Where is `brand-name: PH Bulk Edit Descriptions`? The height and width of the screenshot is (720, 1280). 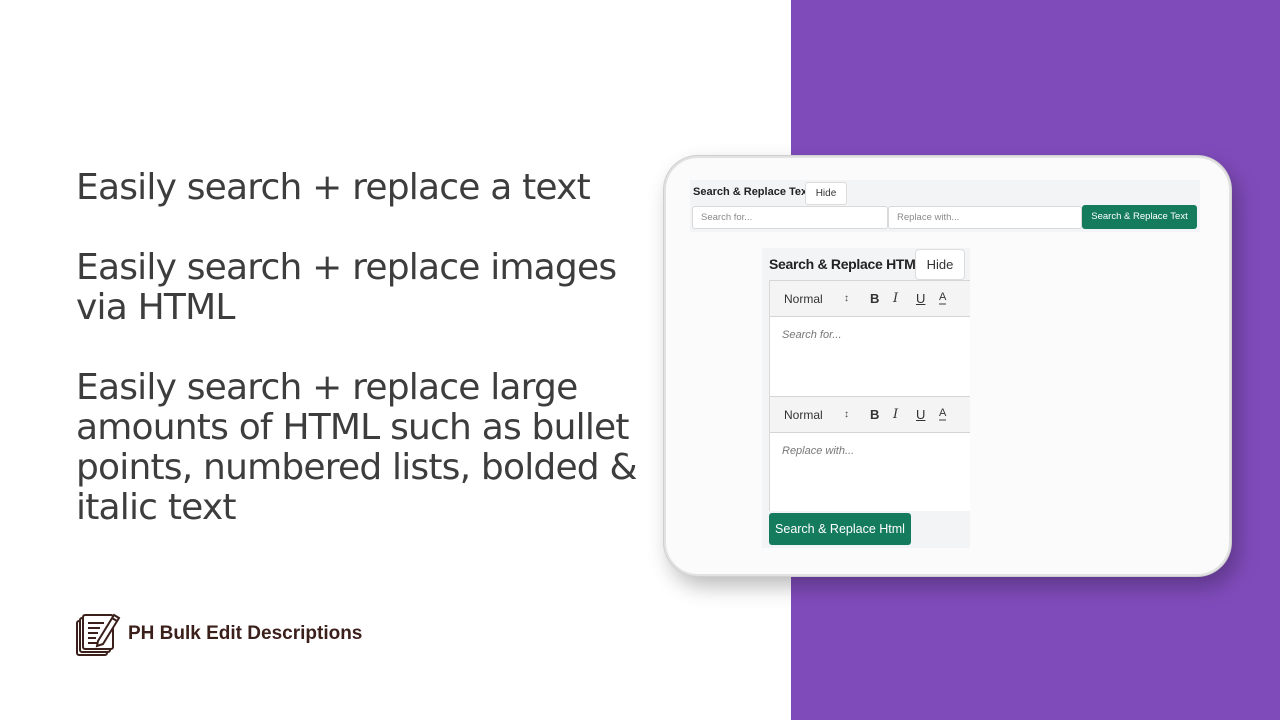 brand-name: PH Bulk Edit Descriptions is located at coordinates (245, 633).